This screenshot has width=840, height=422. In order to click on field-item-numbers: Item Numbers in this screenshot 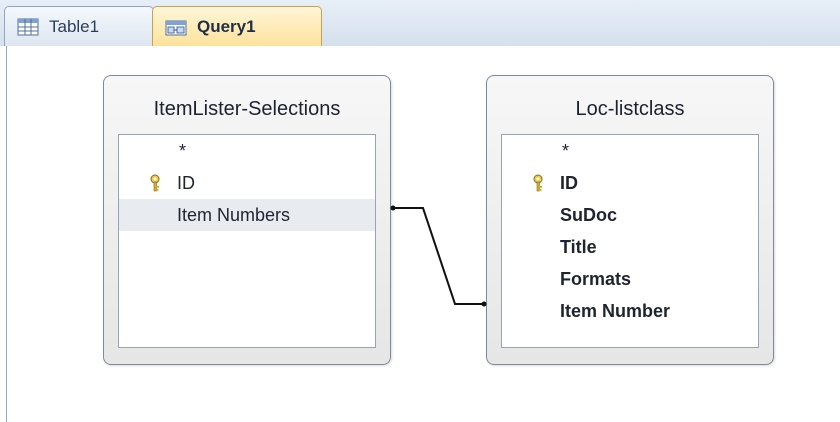, I will do `click(247, 215)`.